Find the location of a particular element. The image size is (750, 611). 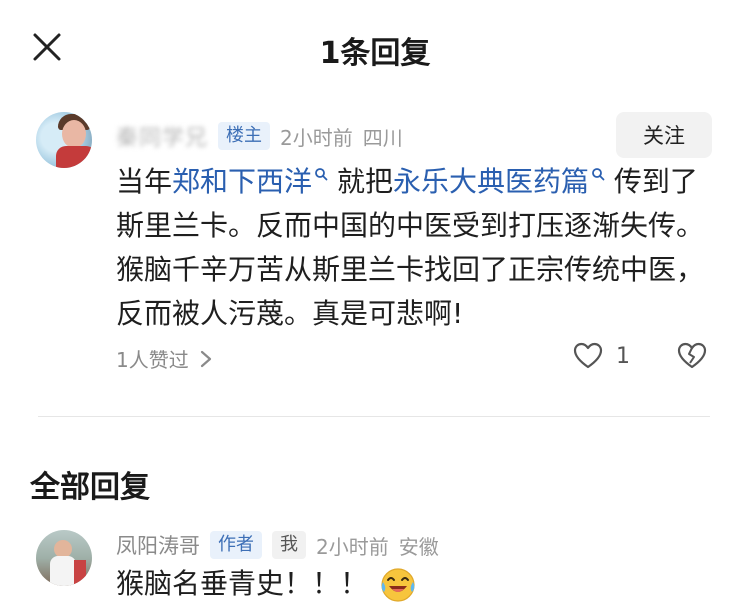

reply-username: 凤阳涛哥 is located at coordinates (158, 545).